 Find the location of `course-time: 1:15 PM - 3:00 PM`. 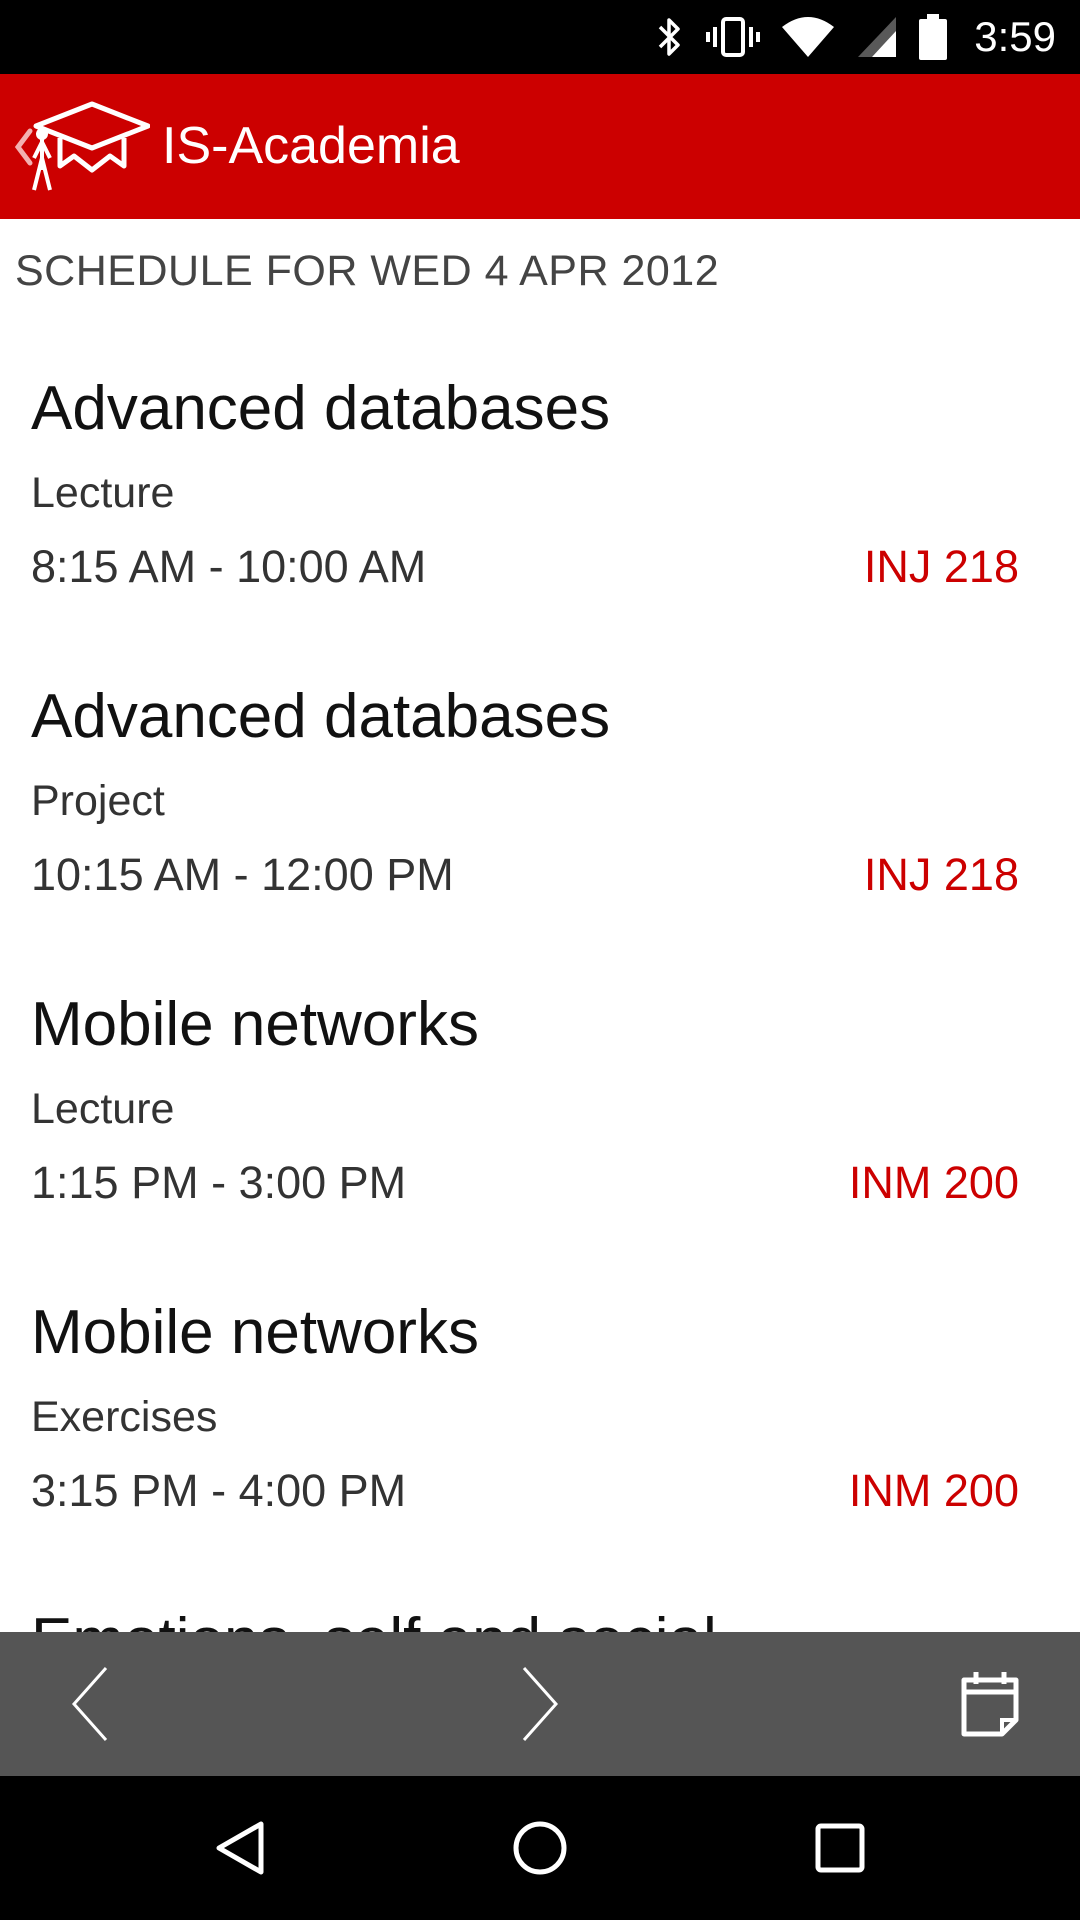

course-time: 1:15 PM - 3:00 PM is located at coordinates (219, 1182).